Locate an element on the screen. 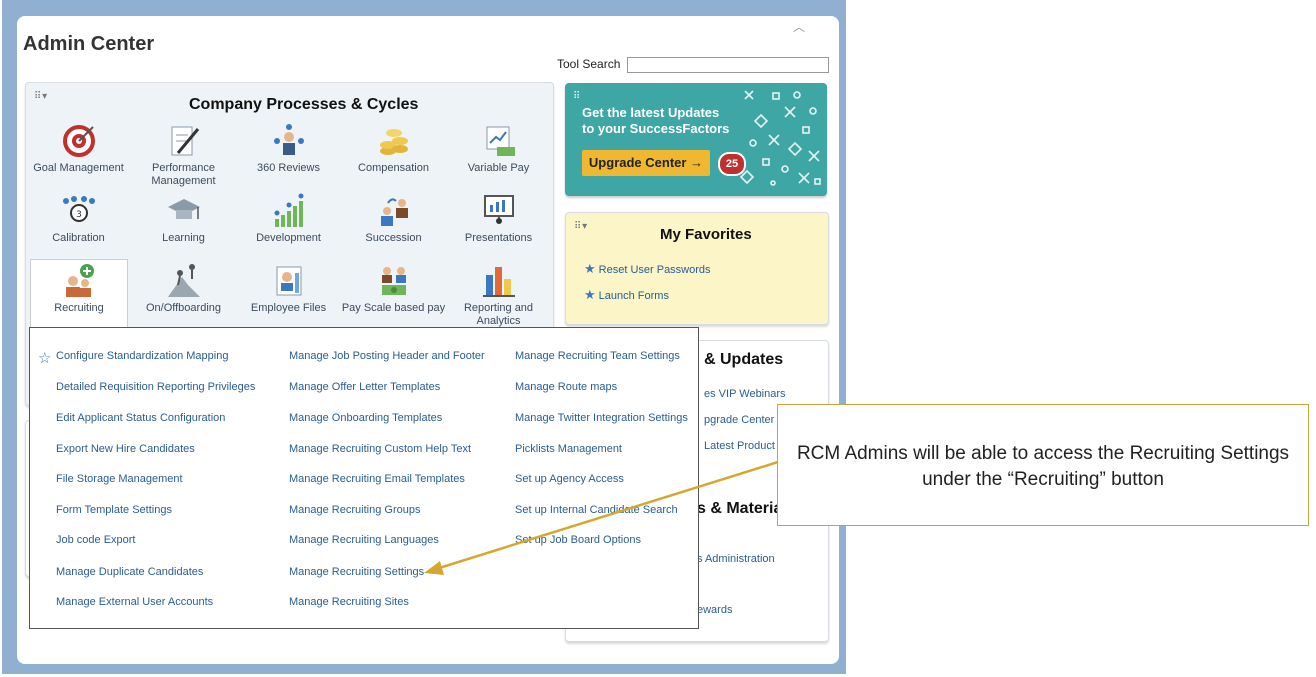 The height and width of the screenshot is (677, 1316). tile-label: Learning is located at coordinates (183, 238).